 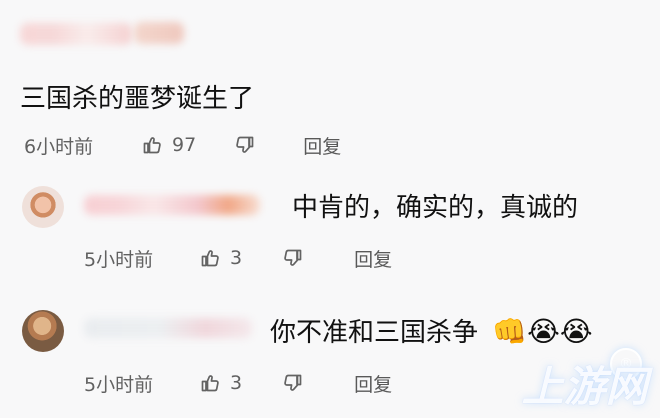 I want to click on comment-emoji-3: 👊😭😭, so click(x=542, y=331).